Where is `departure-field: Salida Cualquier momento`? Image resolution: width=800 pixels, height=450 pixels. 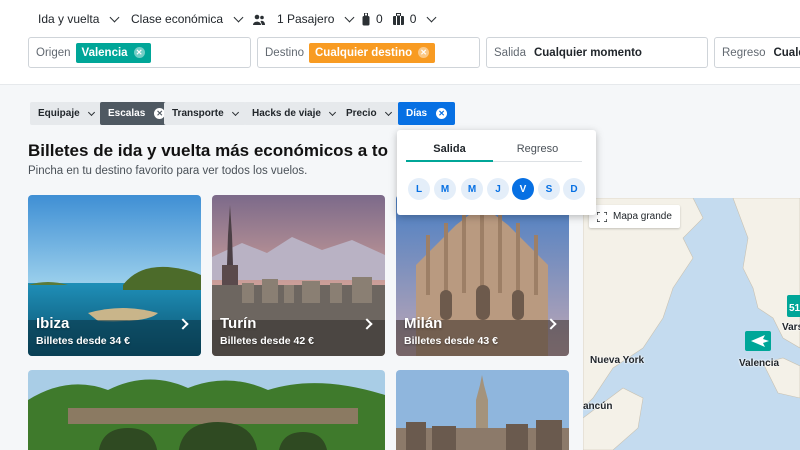
departure-field: Salida Cualquier momento is located at coordinates (597, 52).